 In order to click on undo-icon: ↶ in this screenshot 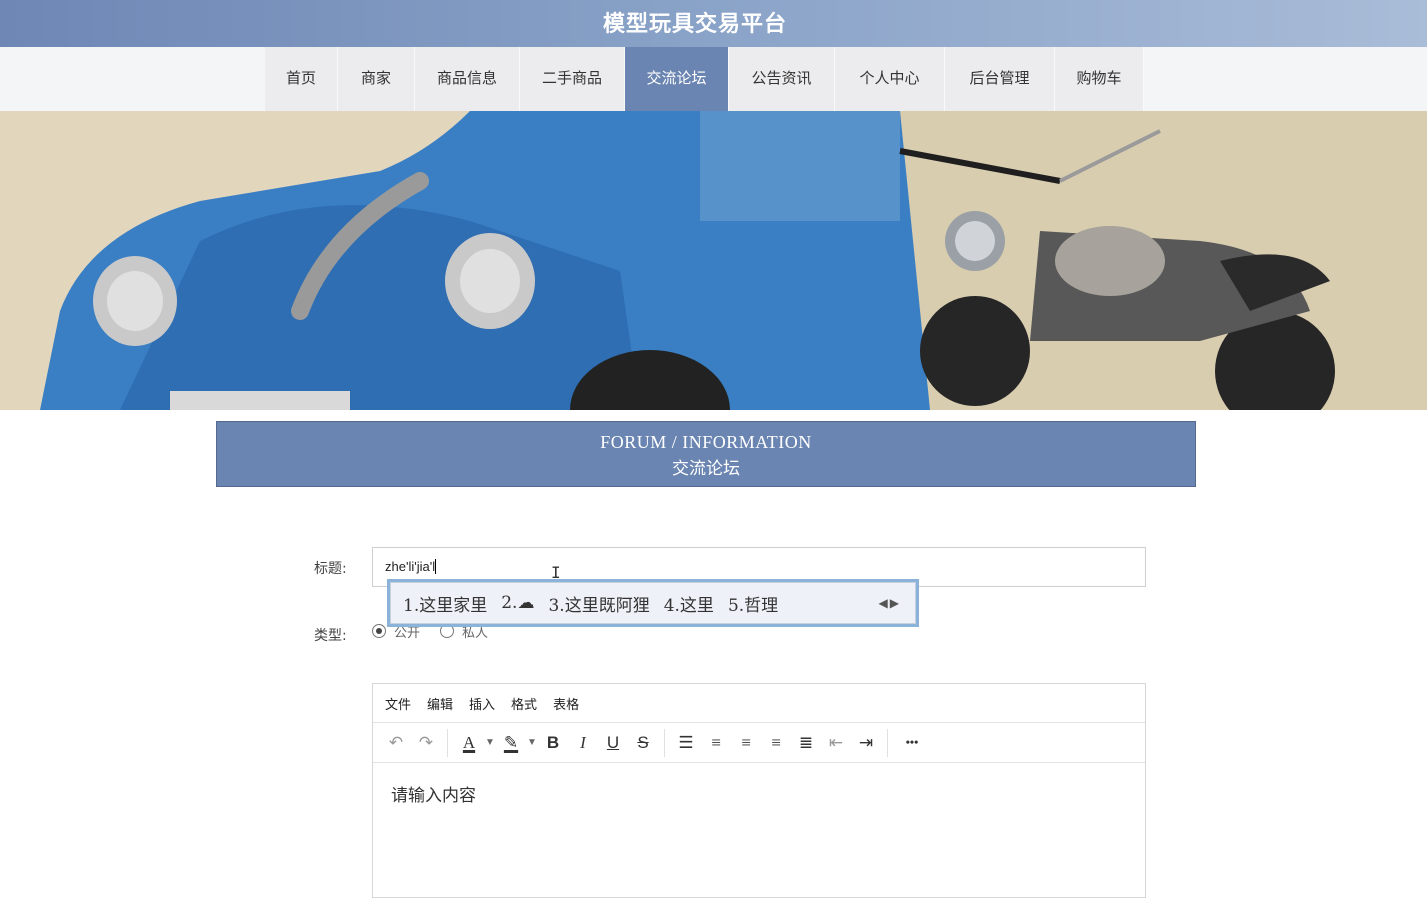, I will do `click(396, 743)`.